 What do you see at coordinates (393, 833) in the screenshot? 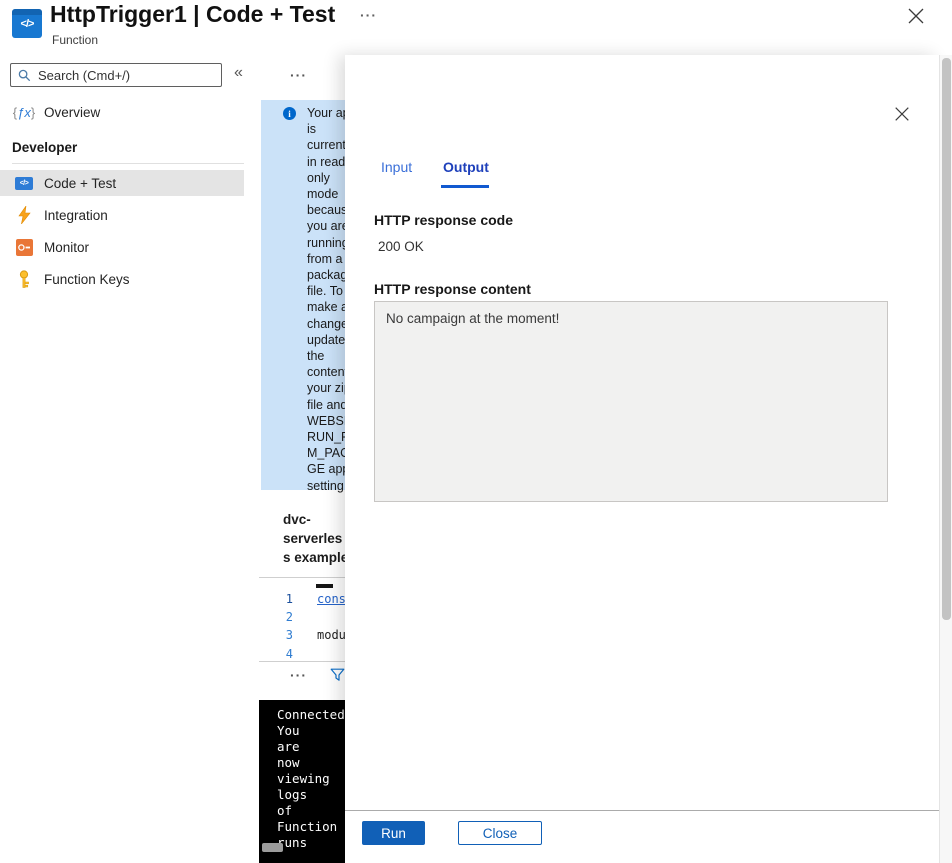
I see `run-button: Run` at bounding box center [393, 833].